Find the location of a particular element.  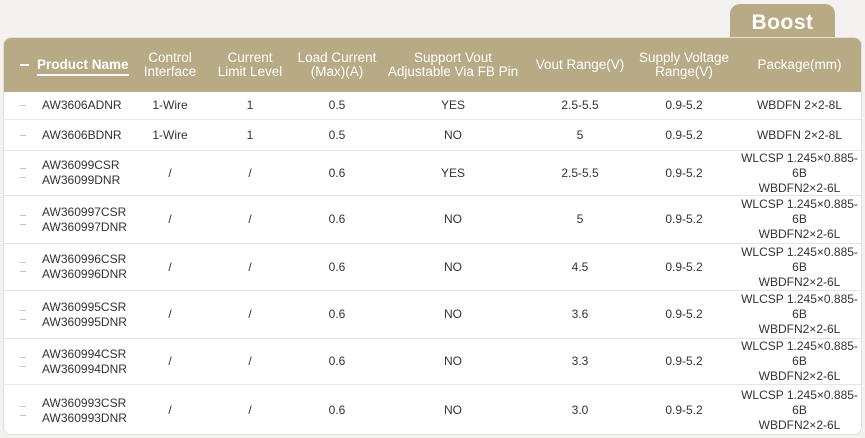

product-name: AW36099CSR AW36099DNR is located at coordinates (81, 172).